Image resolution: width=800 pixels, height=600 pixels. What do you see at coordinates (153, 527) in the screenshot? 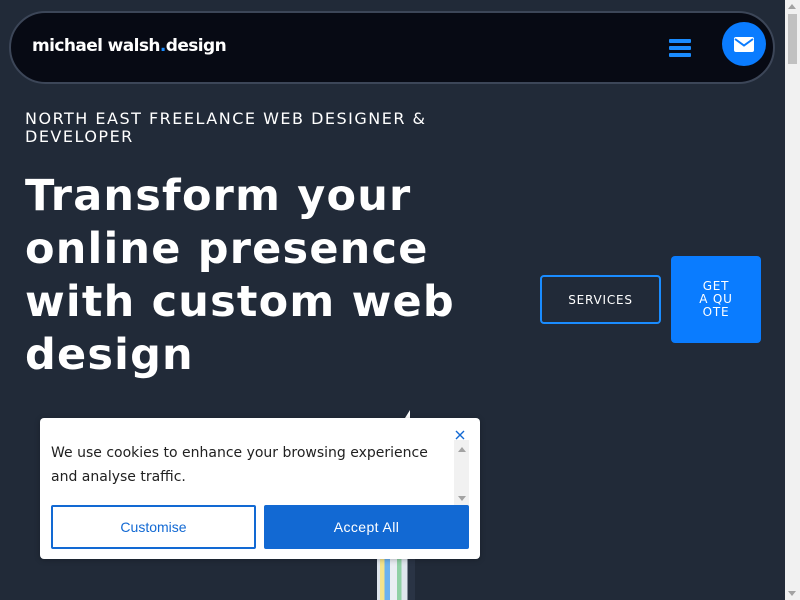
I see `customise-button: Customise` at bounding box center [153, 527].